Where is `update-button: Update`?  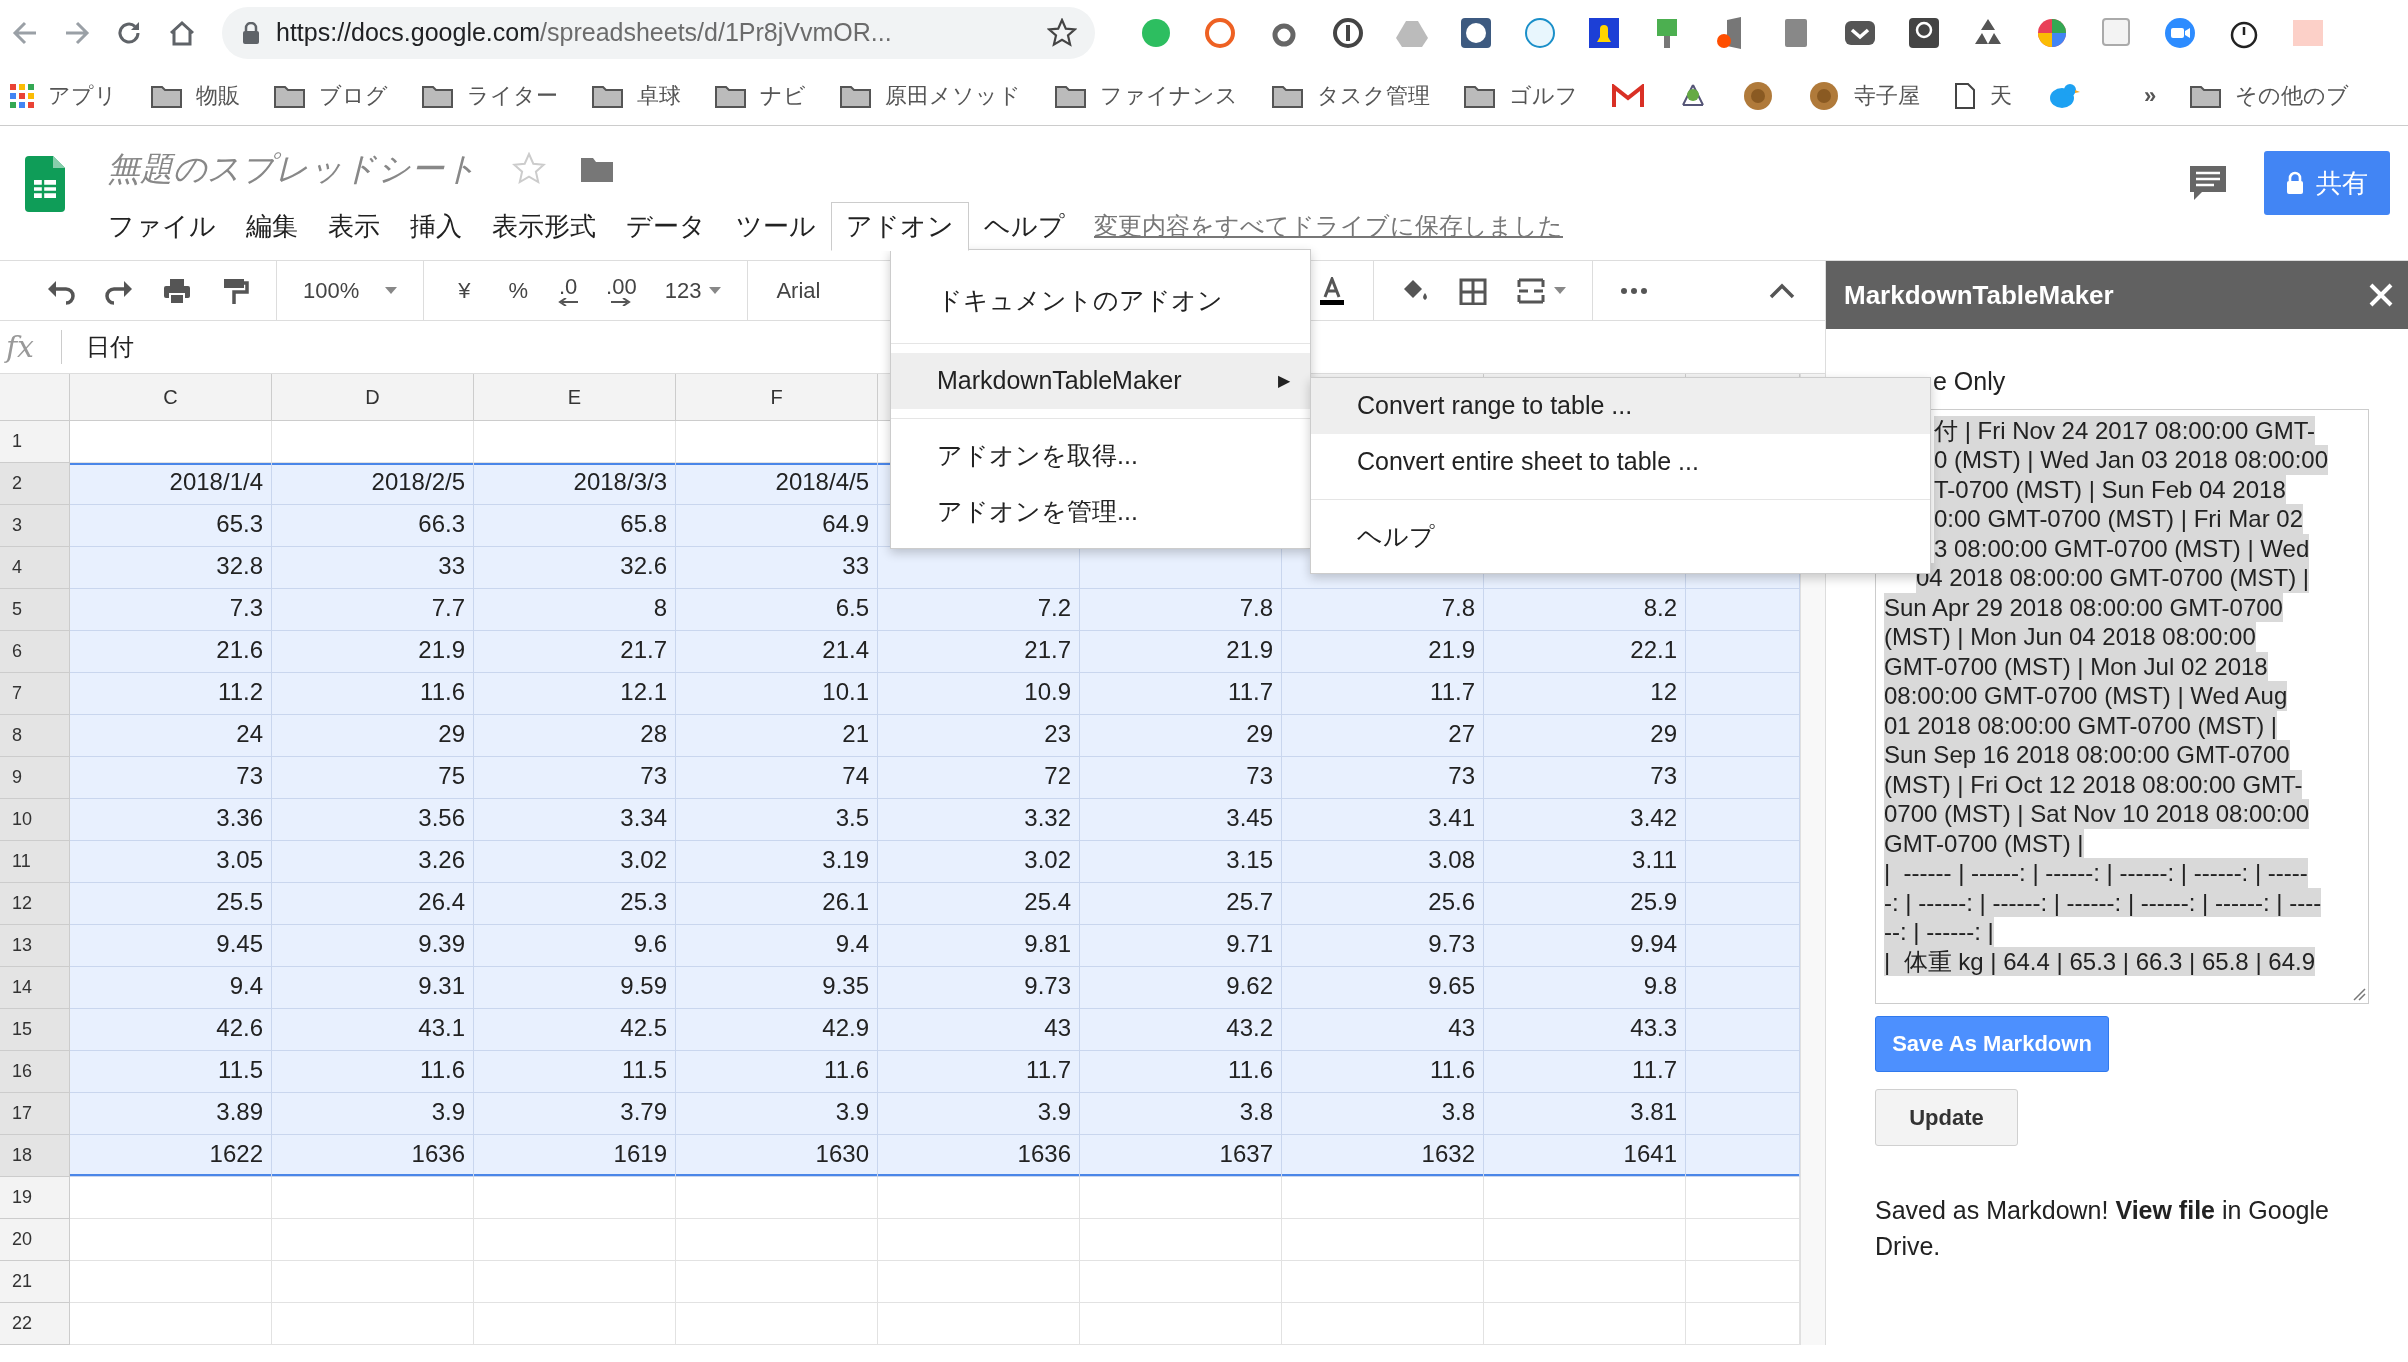 update-button: Update is located at coordinates (1946, 1117).